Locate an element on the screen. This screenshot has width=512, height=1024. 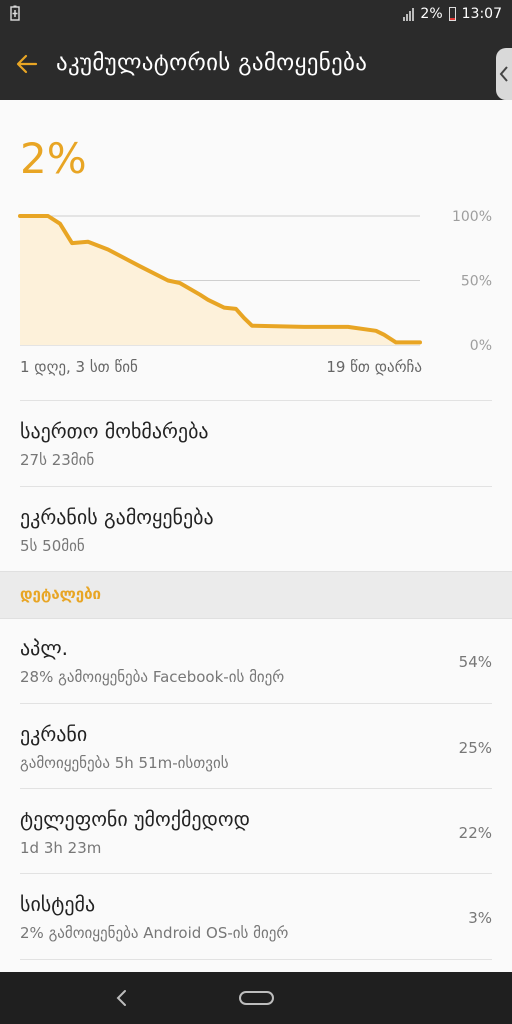
status-time: 13:07 is located at coordinates (481, 14).